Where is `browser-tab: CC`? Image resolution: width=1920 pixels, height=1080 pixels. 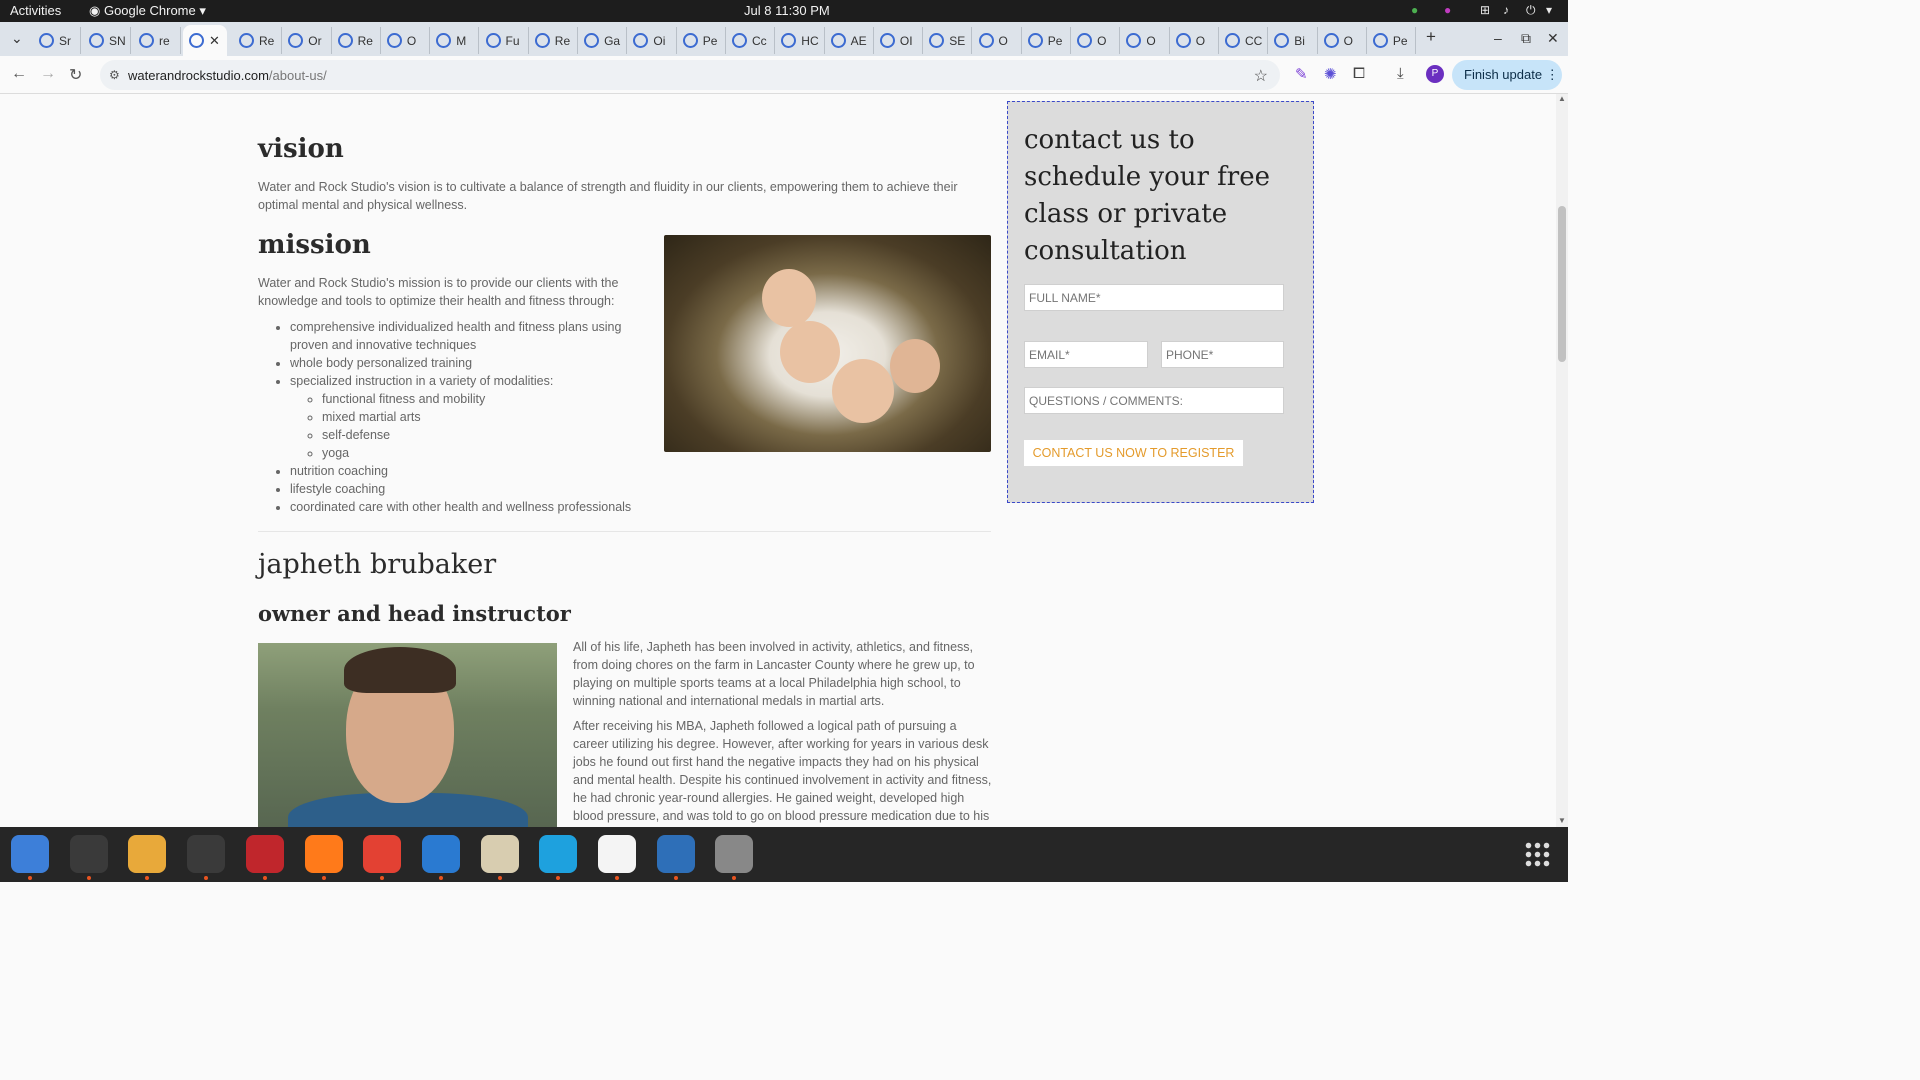
browser-tab: CC is located at coordinates (1244, 40).